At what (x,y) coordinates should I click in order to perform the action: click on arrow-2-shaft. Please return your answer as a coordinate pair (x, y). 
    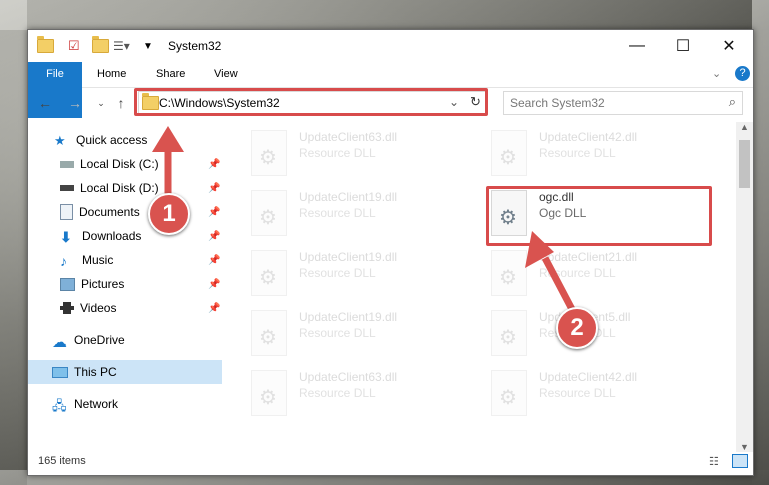
    Looking at the image, I should click on (560, 286).